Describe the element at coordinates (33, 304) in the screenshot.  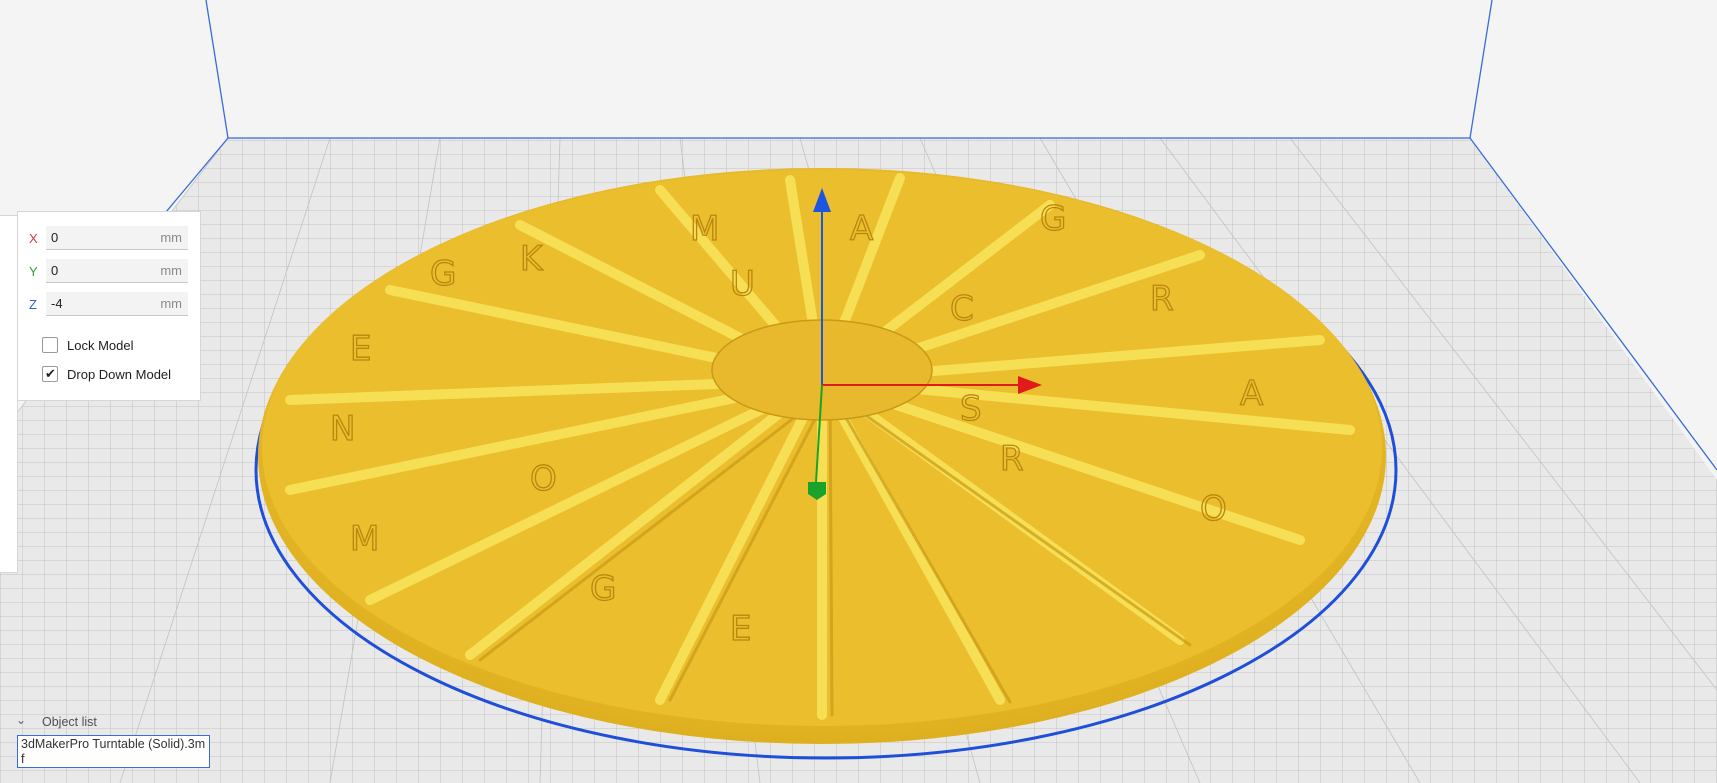
I see `z-axis-label: Z` at that location.